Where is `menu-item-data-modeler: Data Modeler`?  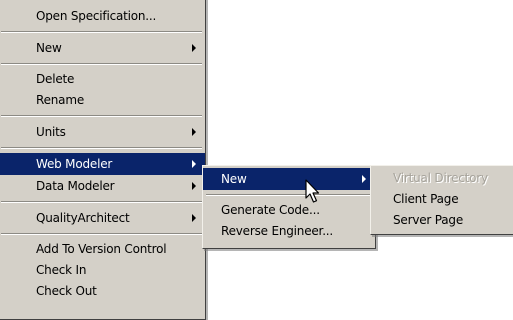
menu-item-data-modeler: Data Modeler is located at coordinates (102, 186).